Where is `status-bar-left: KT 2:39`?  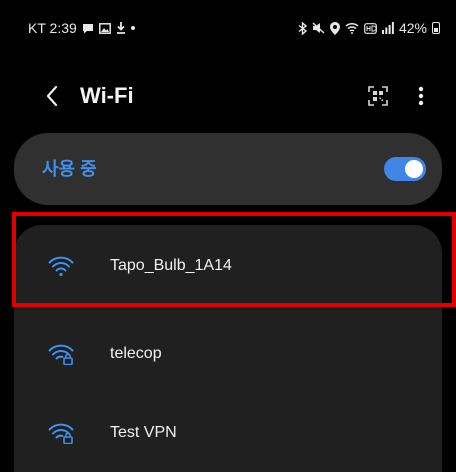 status-bar-left: KT 2:39 is located at coordinates (81, 28).